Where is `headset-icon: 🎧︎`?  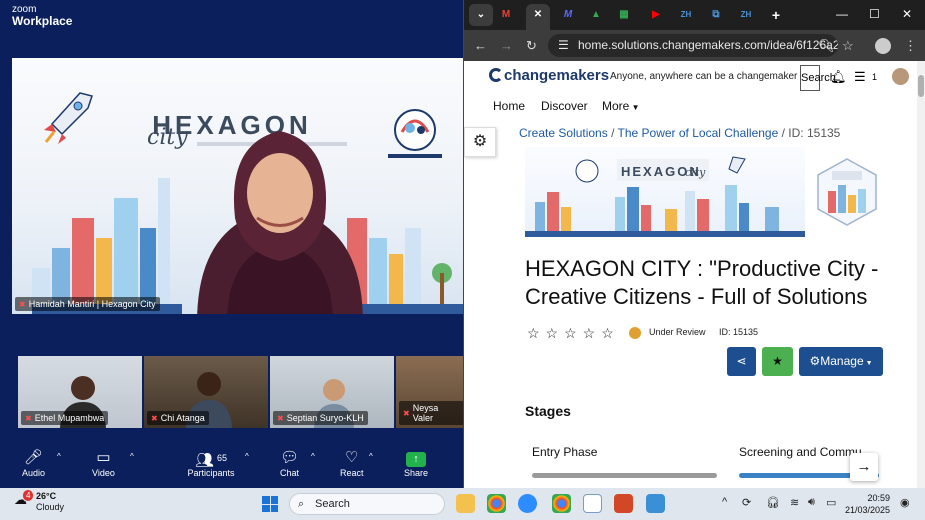
headset-icon: 🎧︎ is located at coordinates (773, 502).